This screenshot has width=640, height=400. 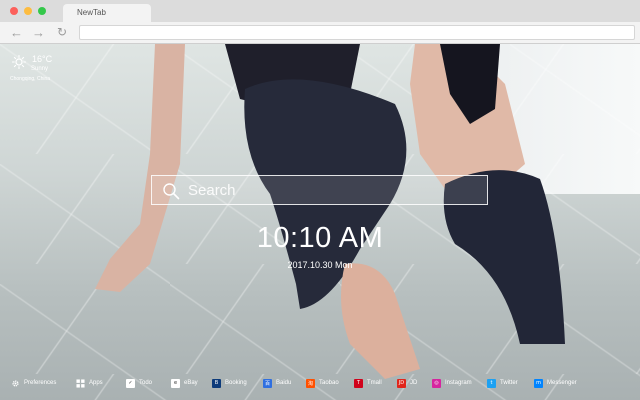 I want to click on clock-time: 10:10 AM, so click(x=320, y=238).